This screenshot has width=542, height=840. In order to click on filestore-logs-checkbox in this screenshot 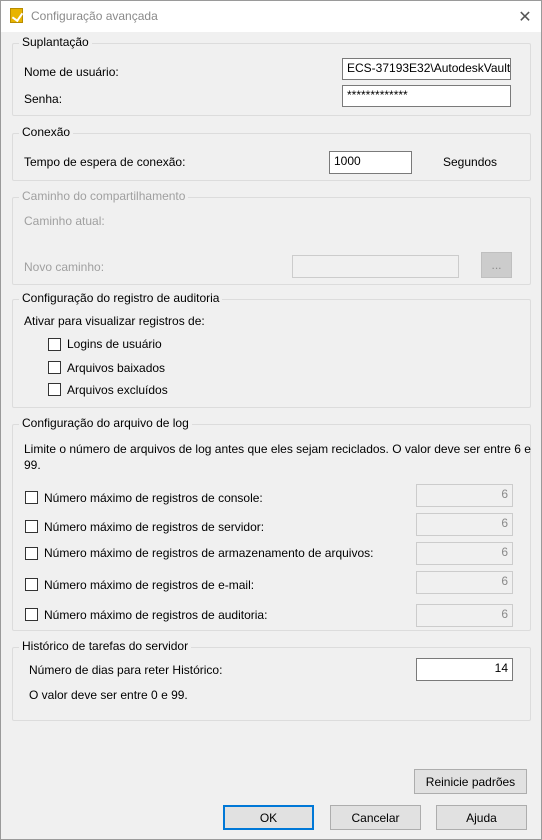, I will do `click(31, 553)`.